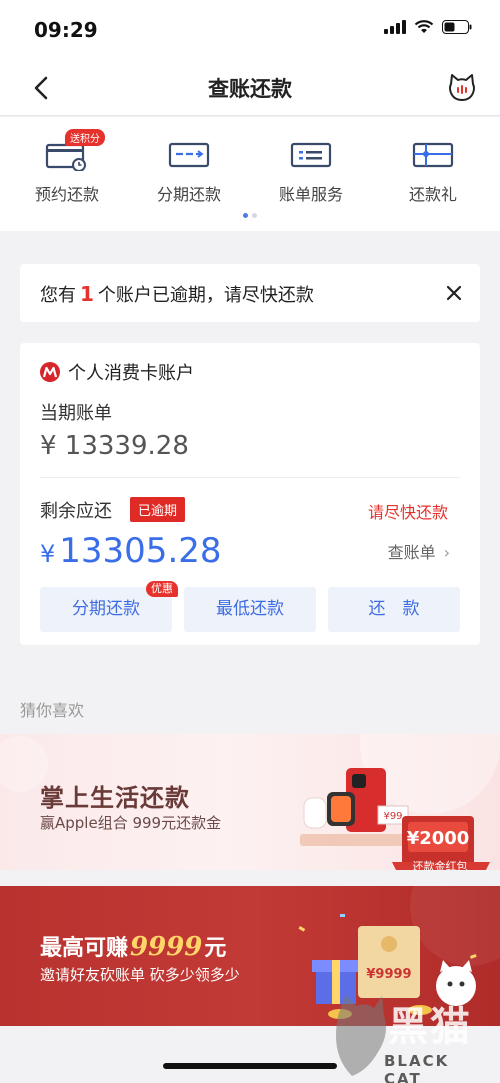 This screenshot has width=500, height=1083. I want to click on cellular-signal-icon, so click(395, 27).